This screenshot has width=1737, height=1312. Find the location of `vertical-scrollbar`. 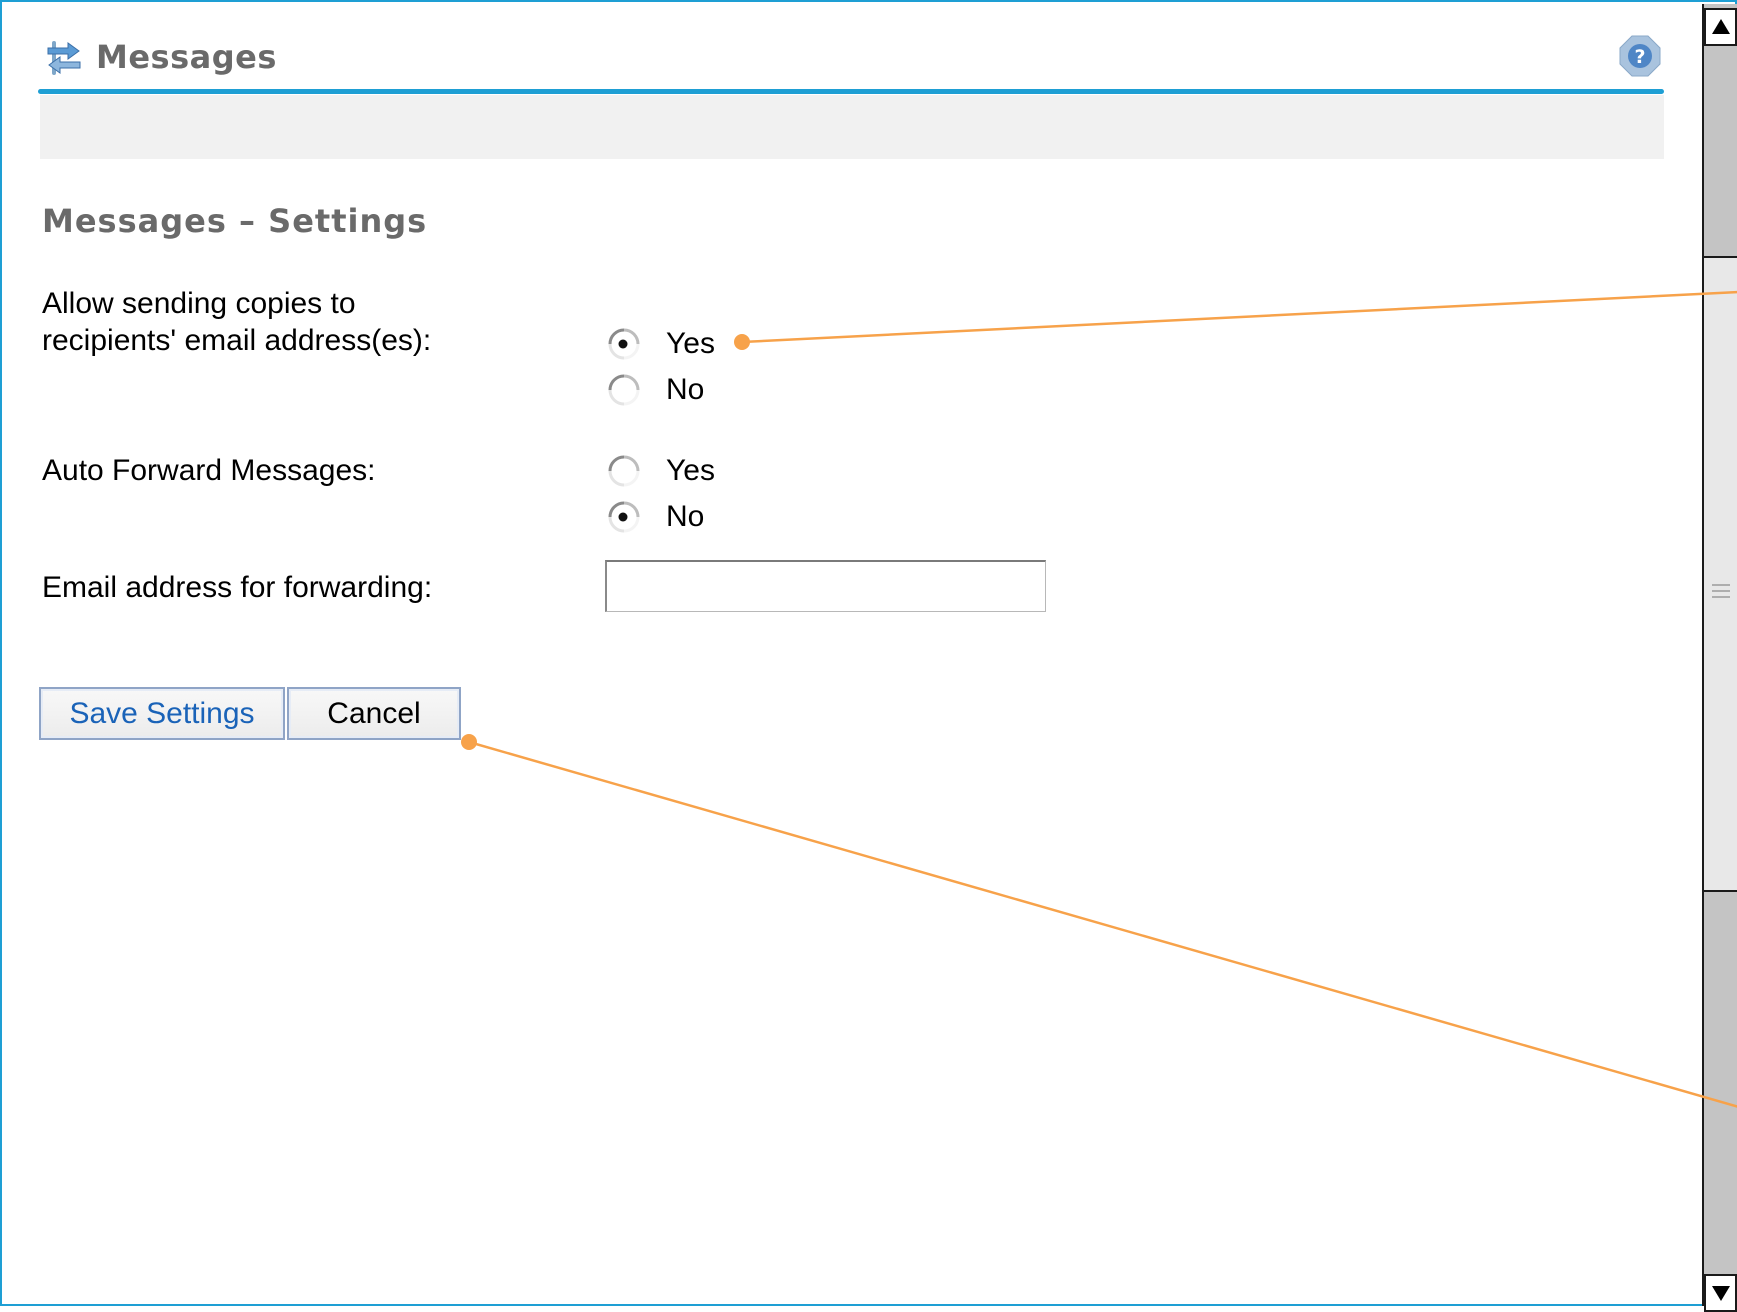

vertical-scrollbar is located at coordinates (1719, 658).